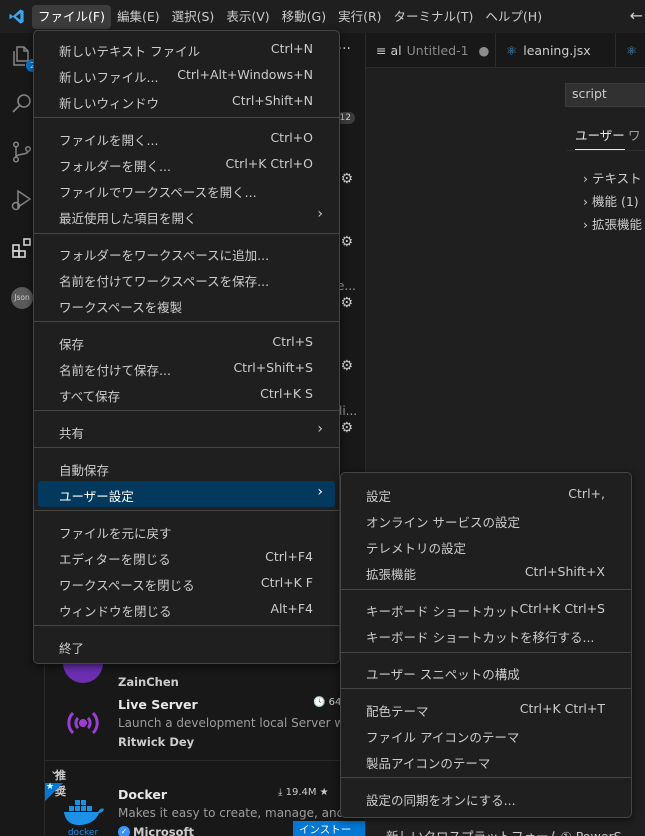  I want to click on menu-item-save-all: すべて保存 Ctrl+K S, so click(186, 394).